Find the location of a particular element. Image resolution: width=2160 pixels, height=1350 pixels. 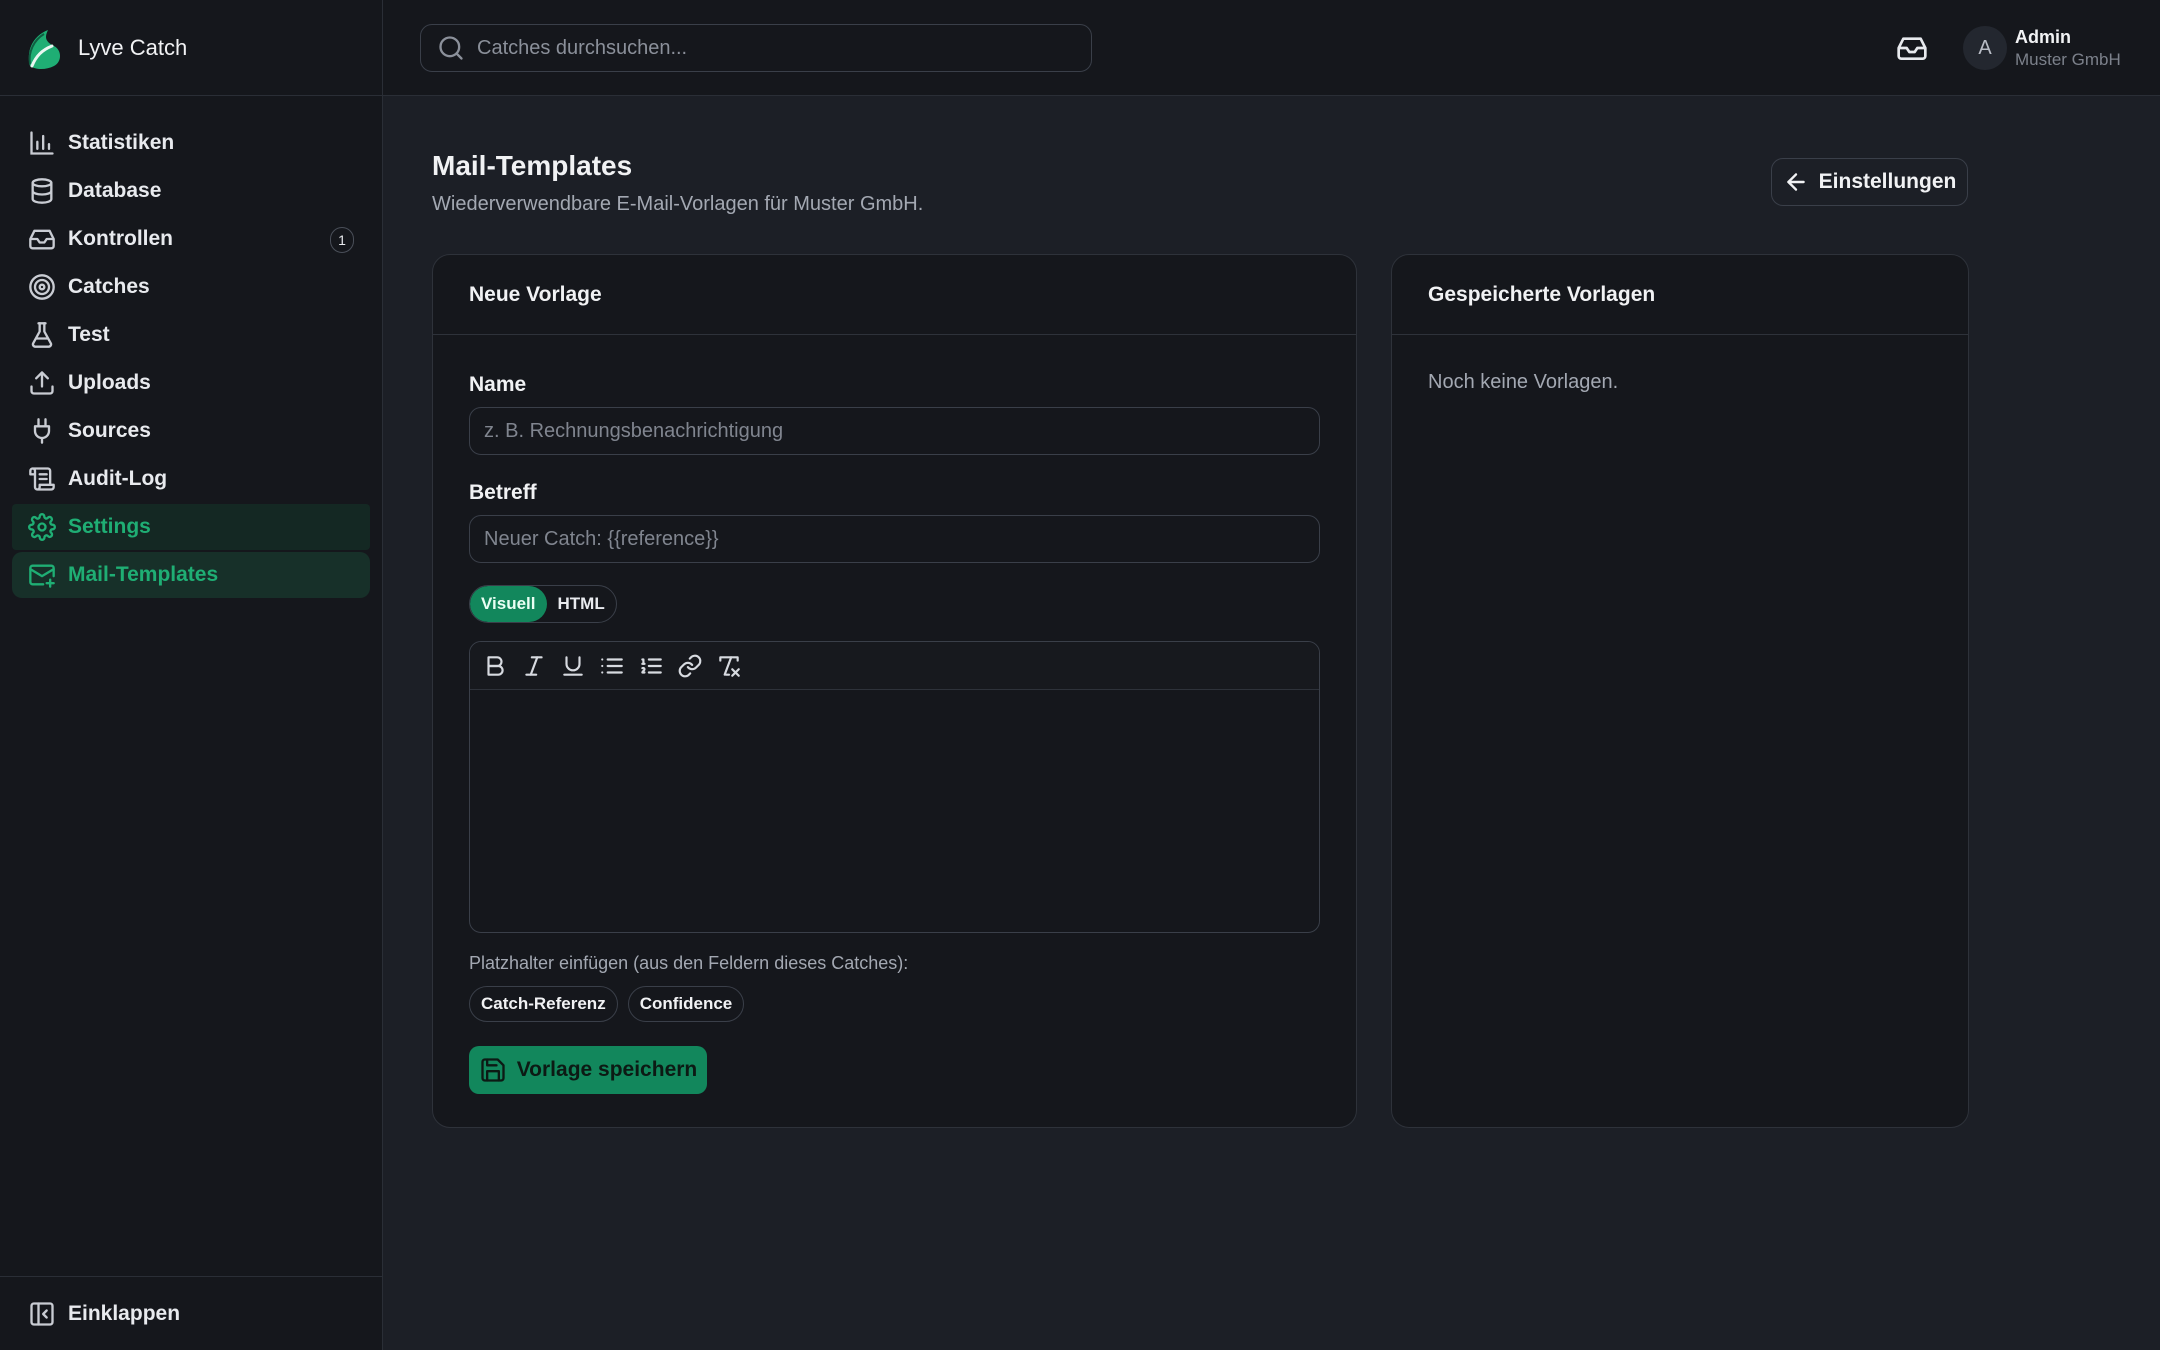

rich-text-editor is located at coordinates (894, 787).